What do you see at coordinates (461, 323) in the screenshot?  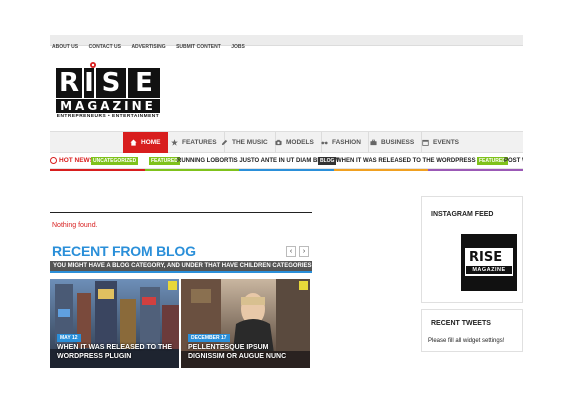 I see `recent-tweets-title: RECENT TWEETS` at bounding box center [461, 323].